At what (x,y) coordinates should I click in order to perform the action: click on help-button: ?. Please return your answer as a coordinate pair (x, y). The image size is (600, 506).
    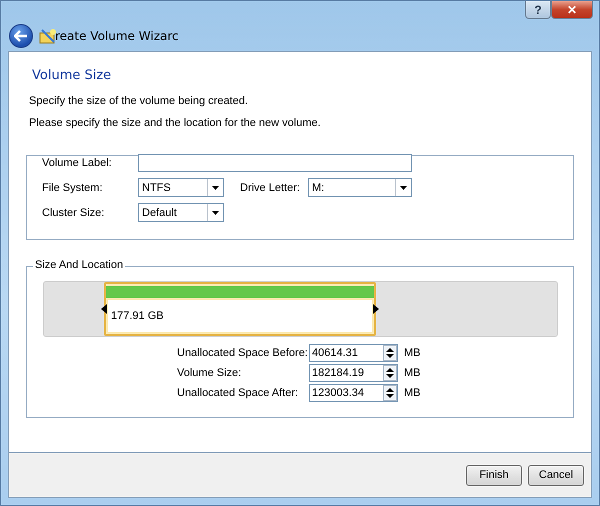
    Looking at the image, I should click on (538, 10).